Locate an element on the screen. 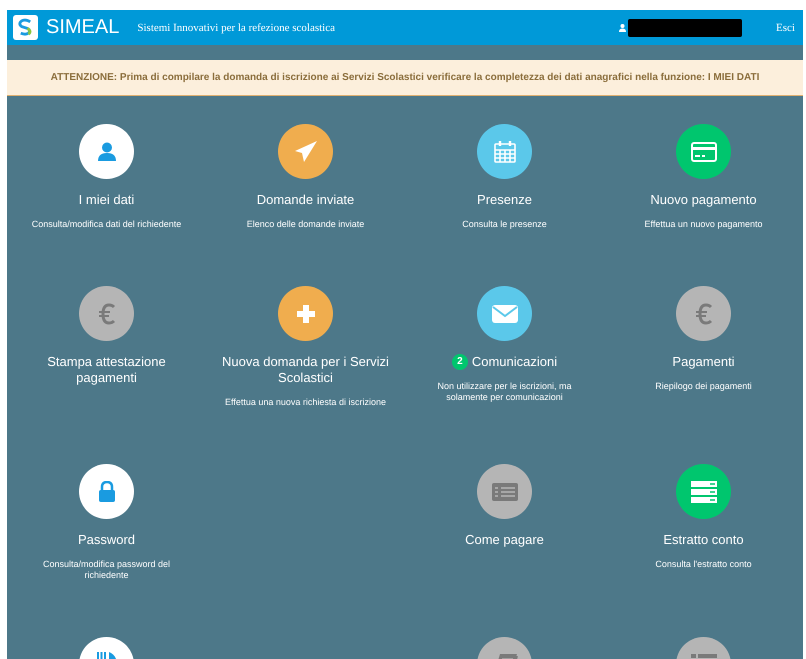  brand-name: SIMEAL is located at coordinates (83, 27).